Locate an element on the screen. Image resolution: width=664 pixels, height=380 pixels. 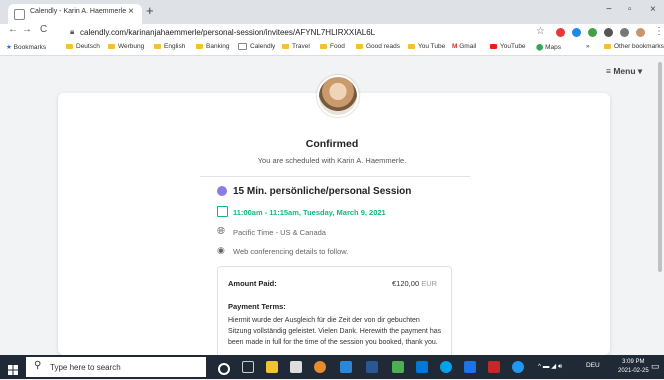
bookmark-food: Food is located at coordinates (332, 46).